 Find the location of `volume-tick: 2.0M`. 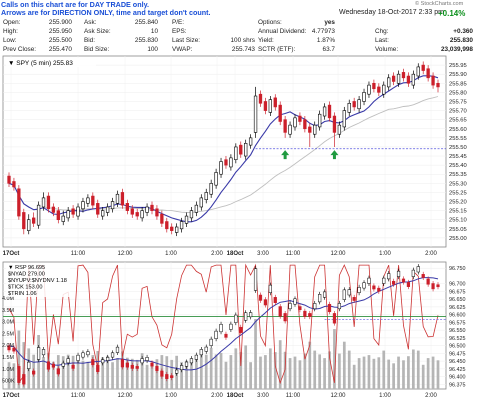

volume-tick: 2.0M is located at coordinates (8, 346).